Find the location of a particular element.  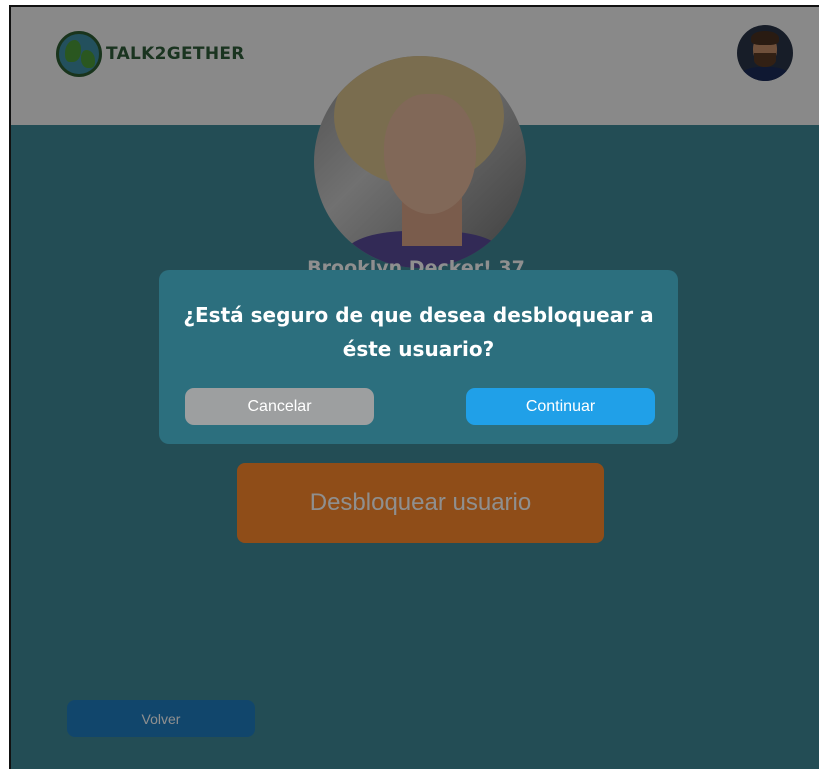

continue-button: Continuar is located at coordinates (560, 406).